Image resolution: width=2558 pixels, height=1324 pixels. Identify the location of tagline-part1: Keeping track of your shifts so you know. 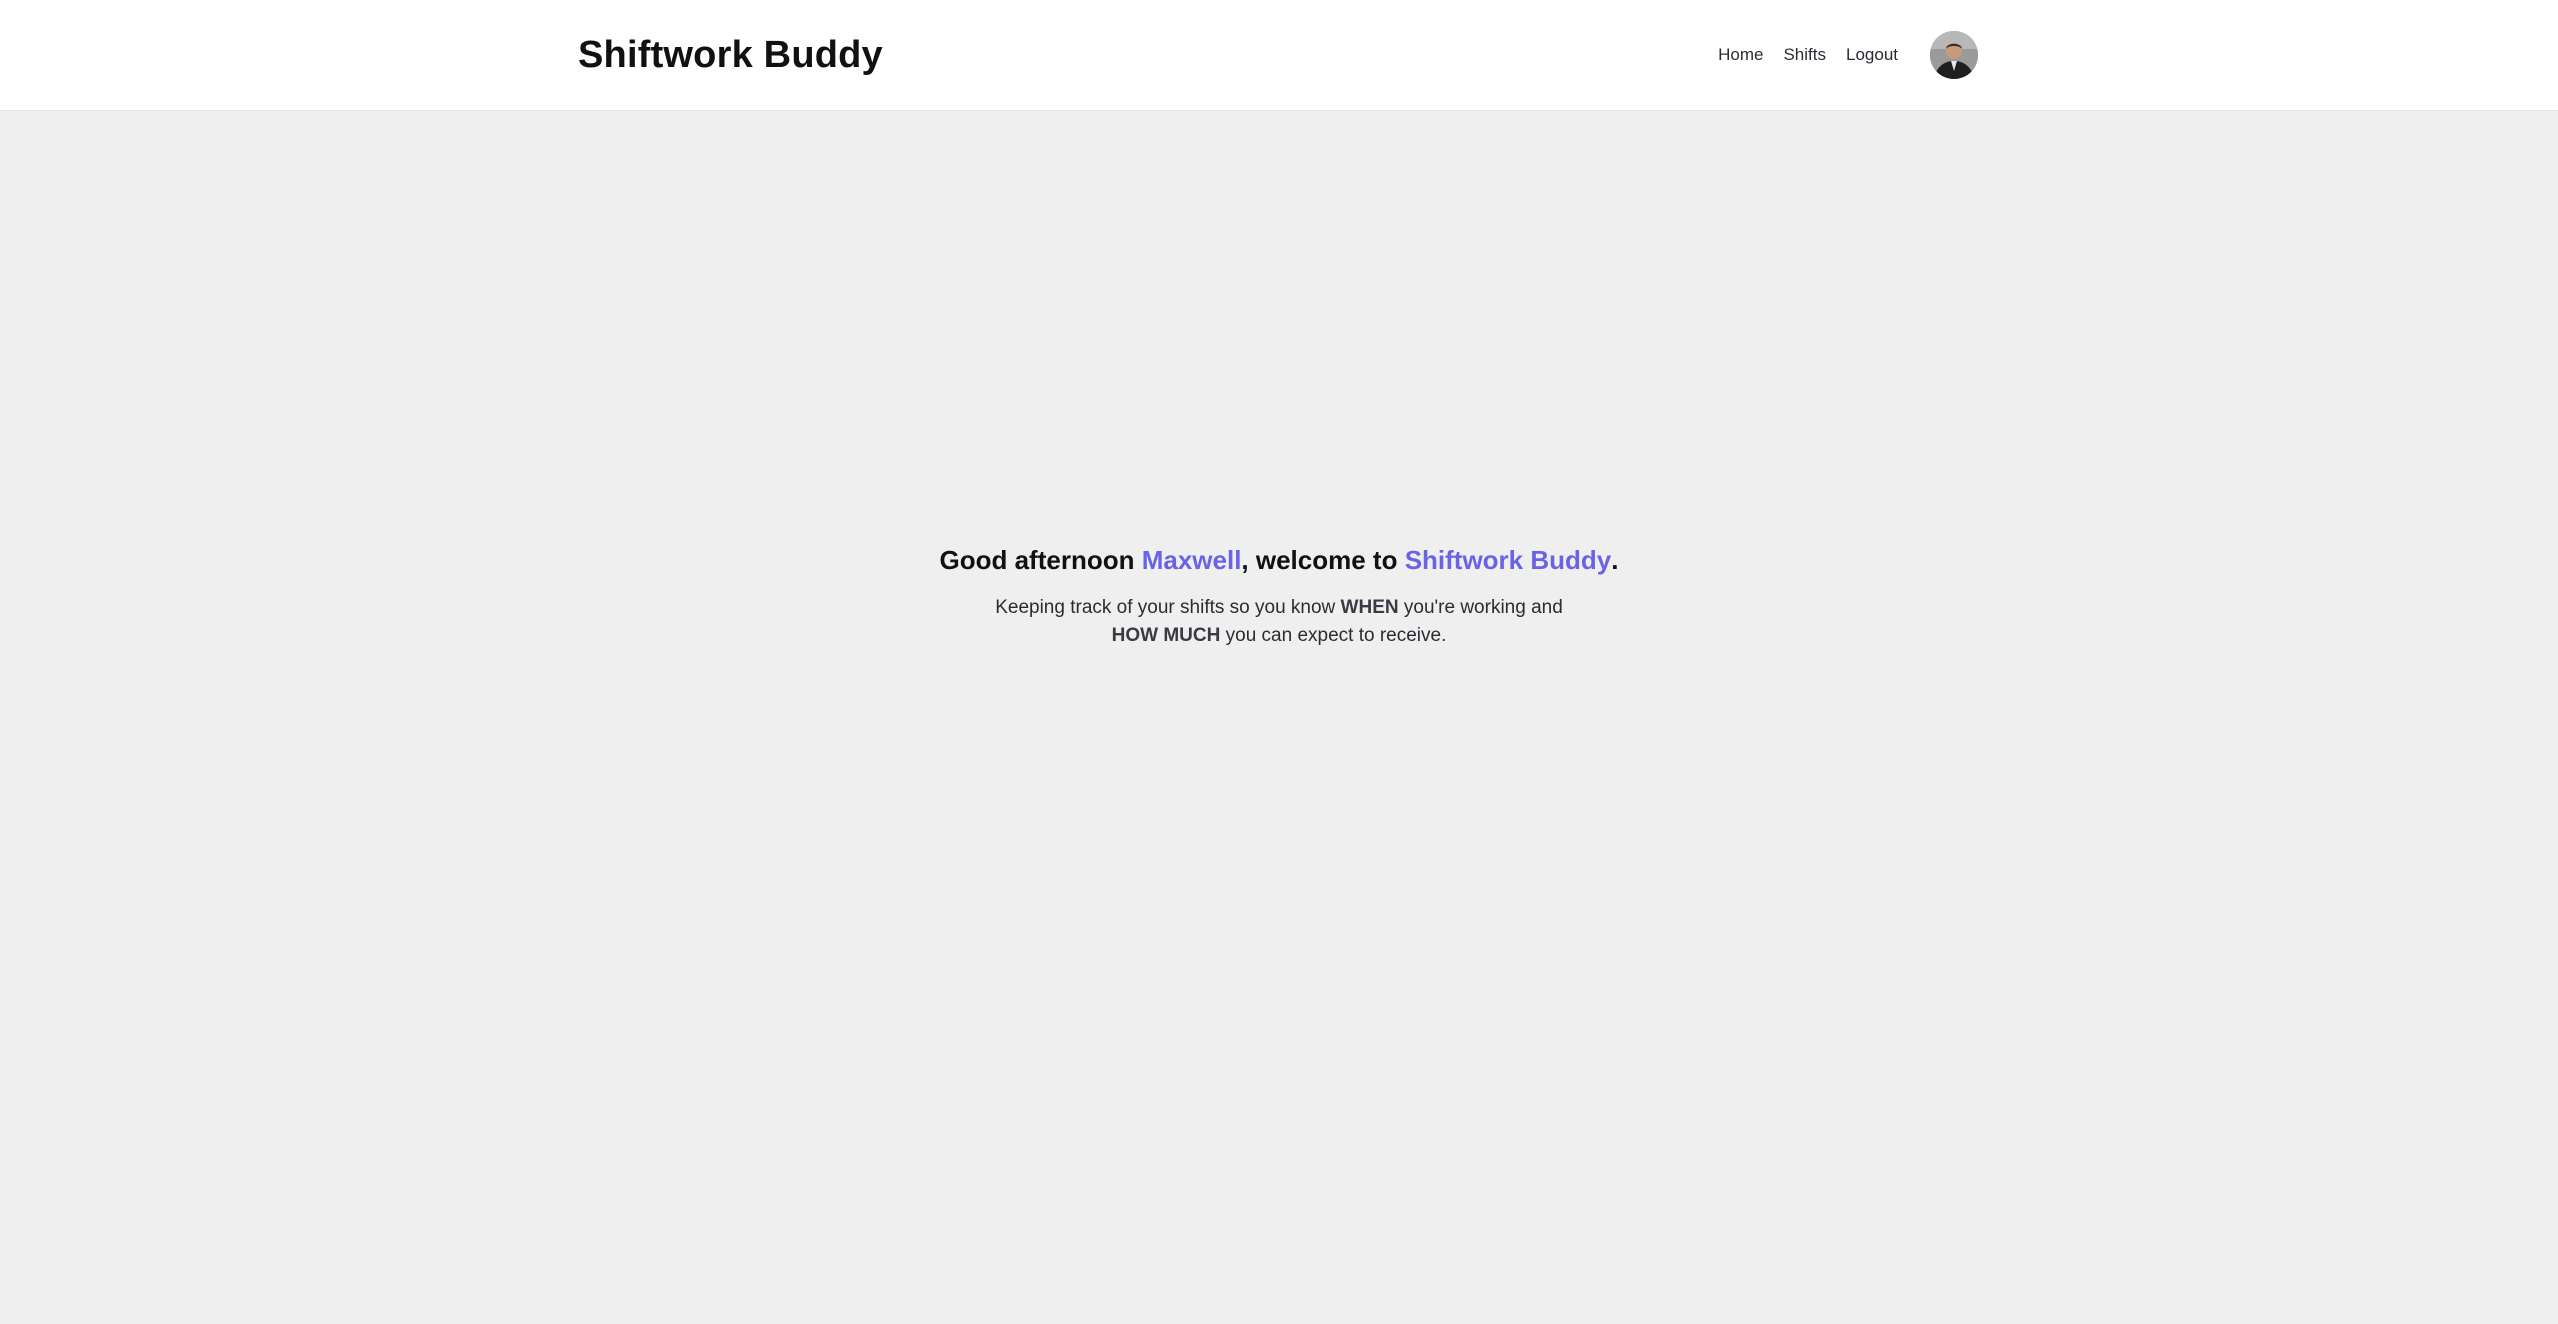
(1168, 607).